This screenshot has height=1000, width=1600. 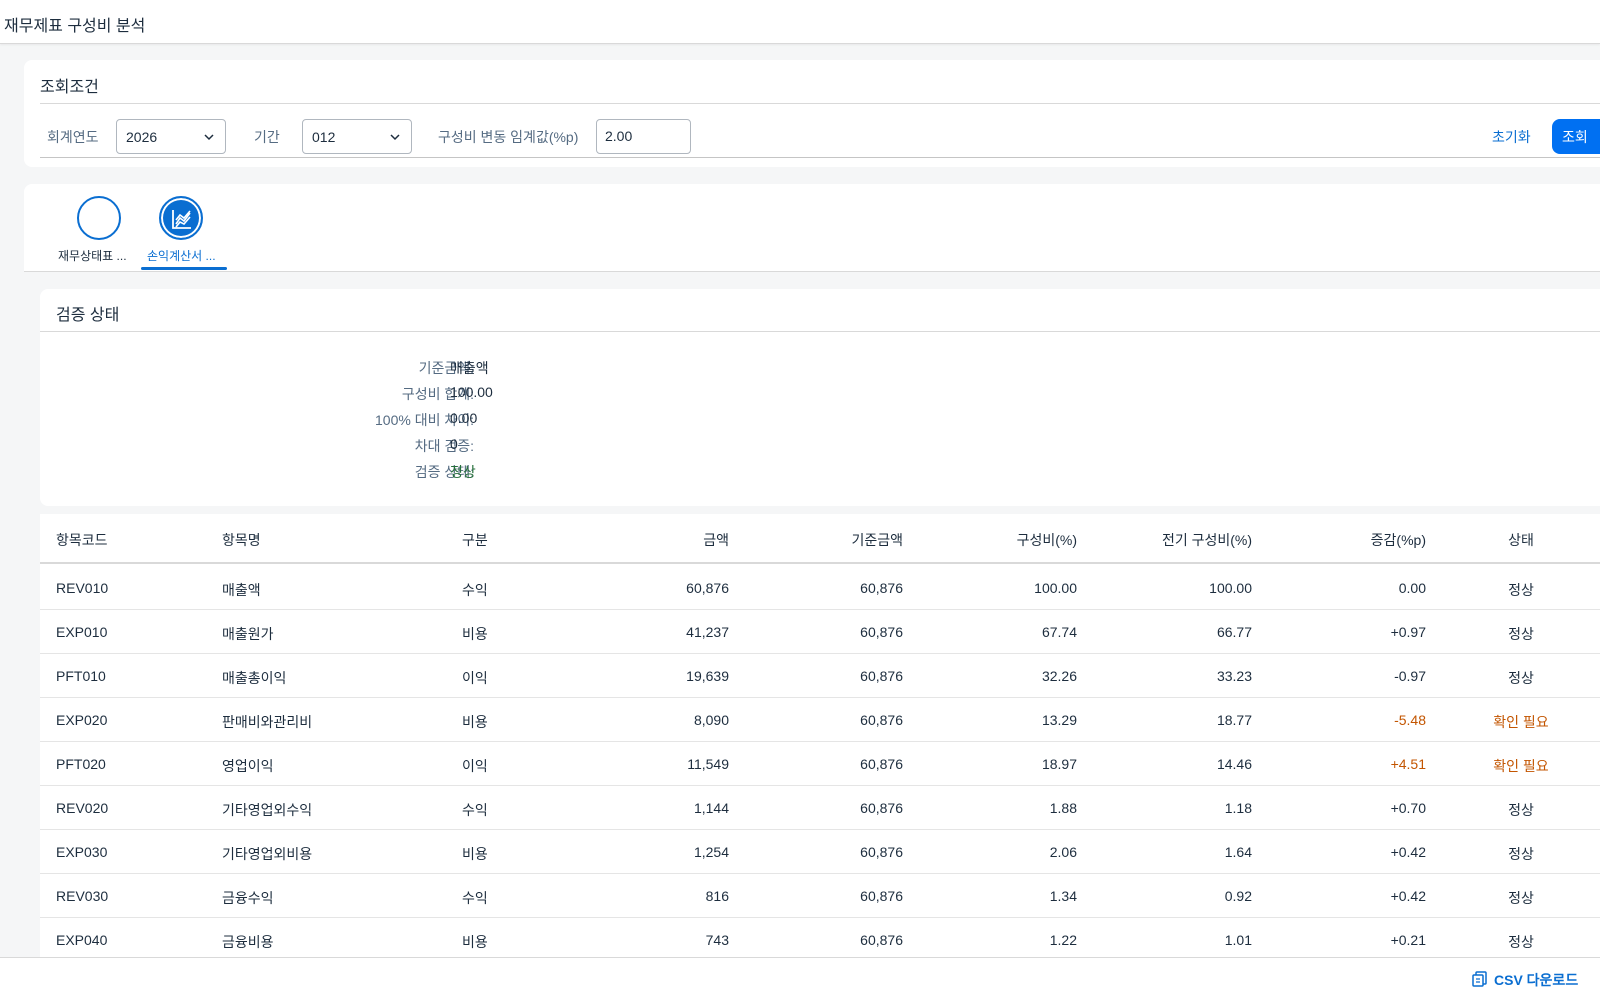 What do you see at coordinates (1511, 137) in the screenshot?
I see `reset-button: 초기화` at bounding box center [1511, 137].